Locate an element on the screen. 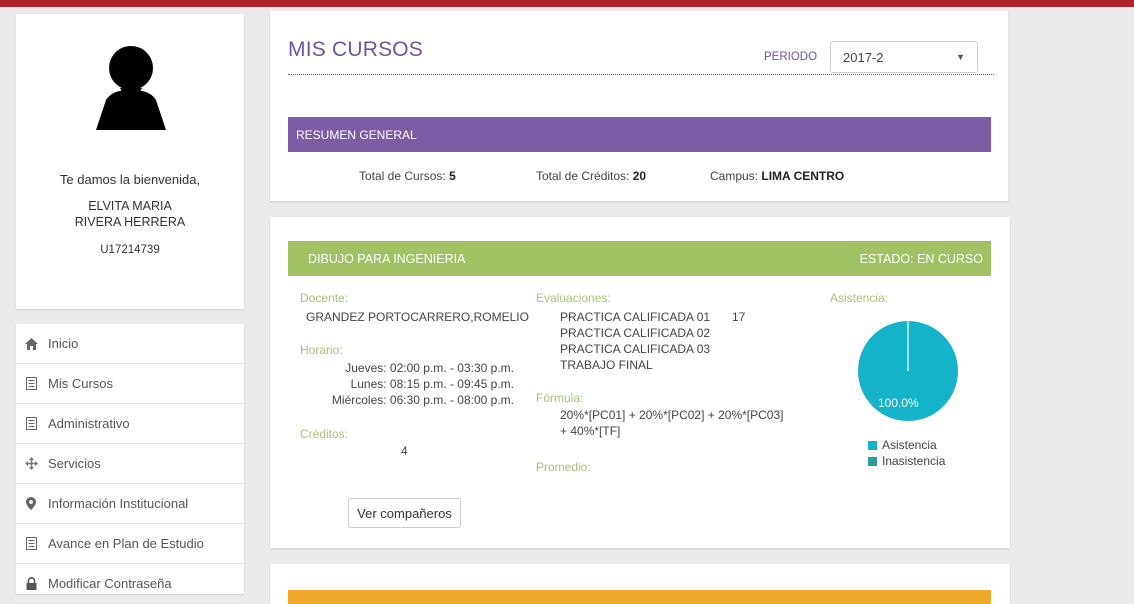 This screenshot has height=604, width=1134. evaluacion-score: 17 is located at coordinates (739, 317).